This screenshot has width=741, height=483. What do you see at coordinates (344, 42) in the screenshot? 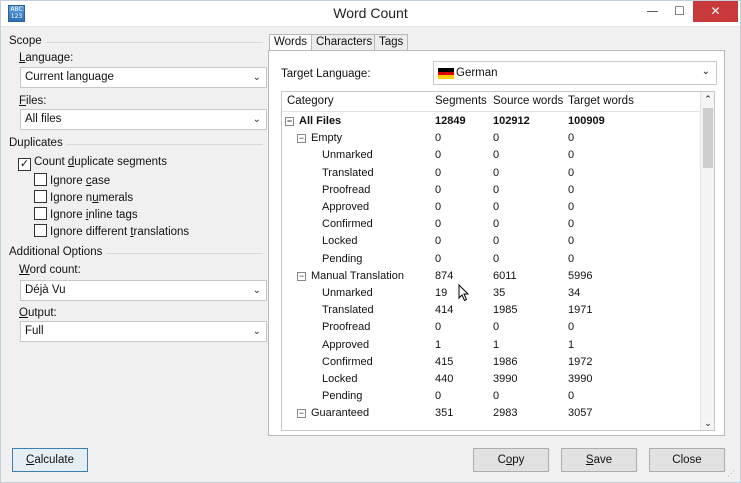
I see `tab-characters: Characters` at bounding box center [344, 42].